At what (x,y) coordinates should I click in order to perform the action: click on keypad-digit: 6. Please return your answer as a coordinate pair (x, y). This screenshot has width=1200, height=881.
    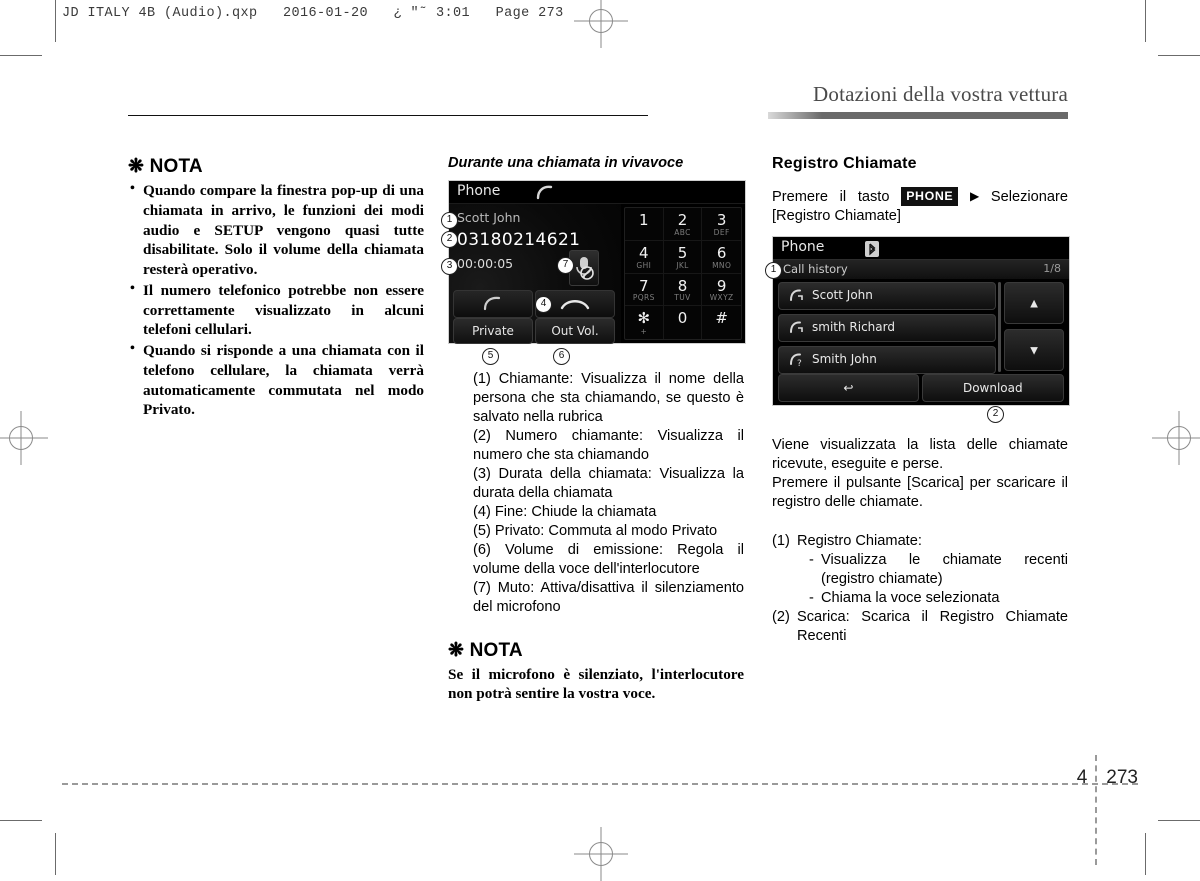
    Looking at the image, I should click on (721, 252).